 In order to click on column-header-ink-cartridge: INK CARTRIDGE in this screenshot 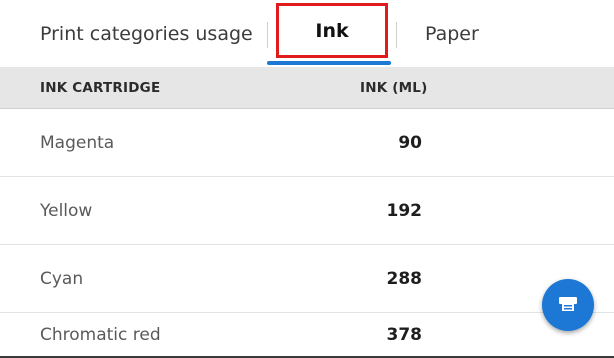, I will do `click(100, 88)`.